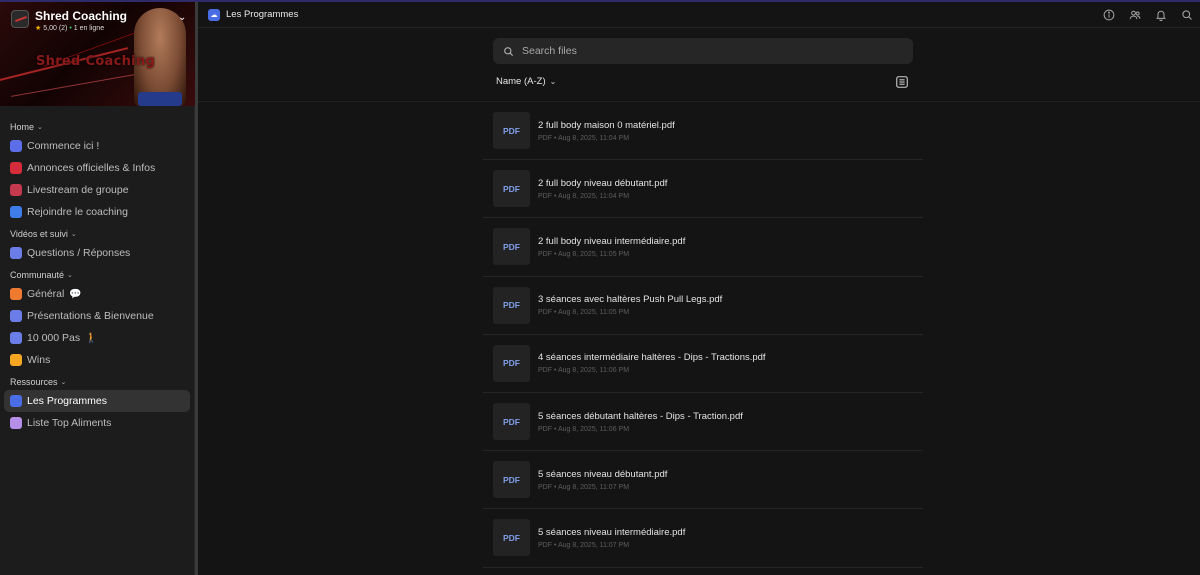 The image size is (1200, 575). Describe the element at coordinates (584, 371) in the screenshot. I see `file-meta: PDF • Aug 8, 2025, 11:06 PM` at that location.